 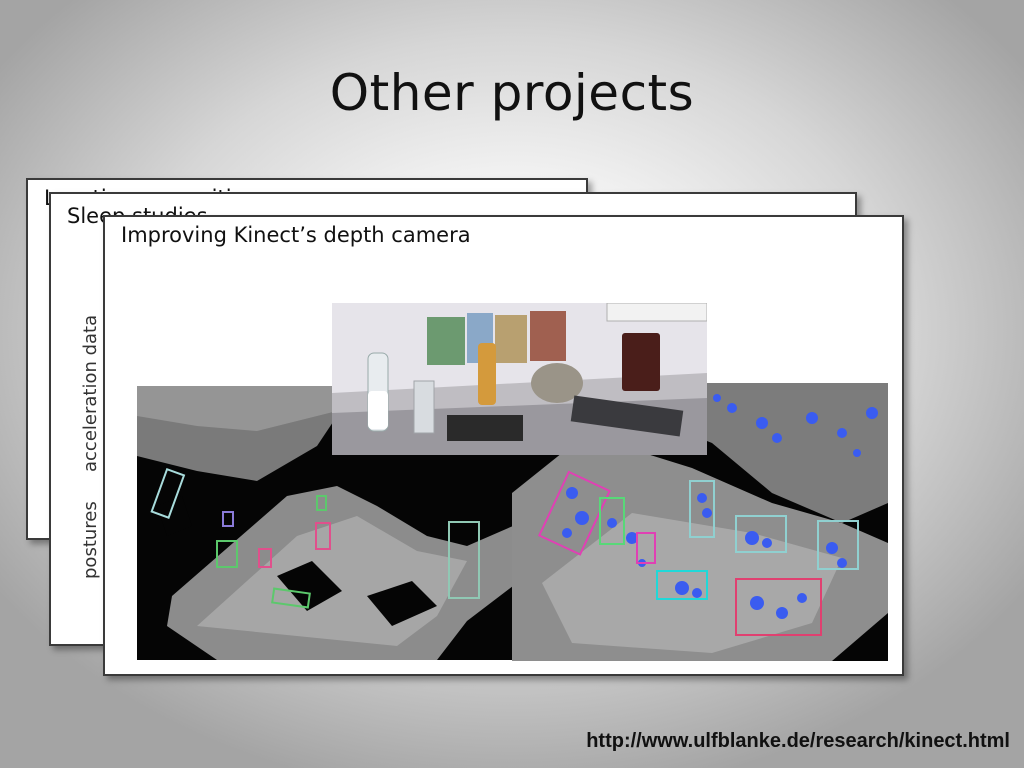 What do you see at coordinates (296, 235) in the screenshot?
I see `card-kinect-title: Improving Kinect’s depth camera` at bounding box center [296, 235].